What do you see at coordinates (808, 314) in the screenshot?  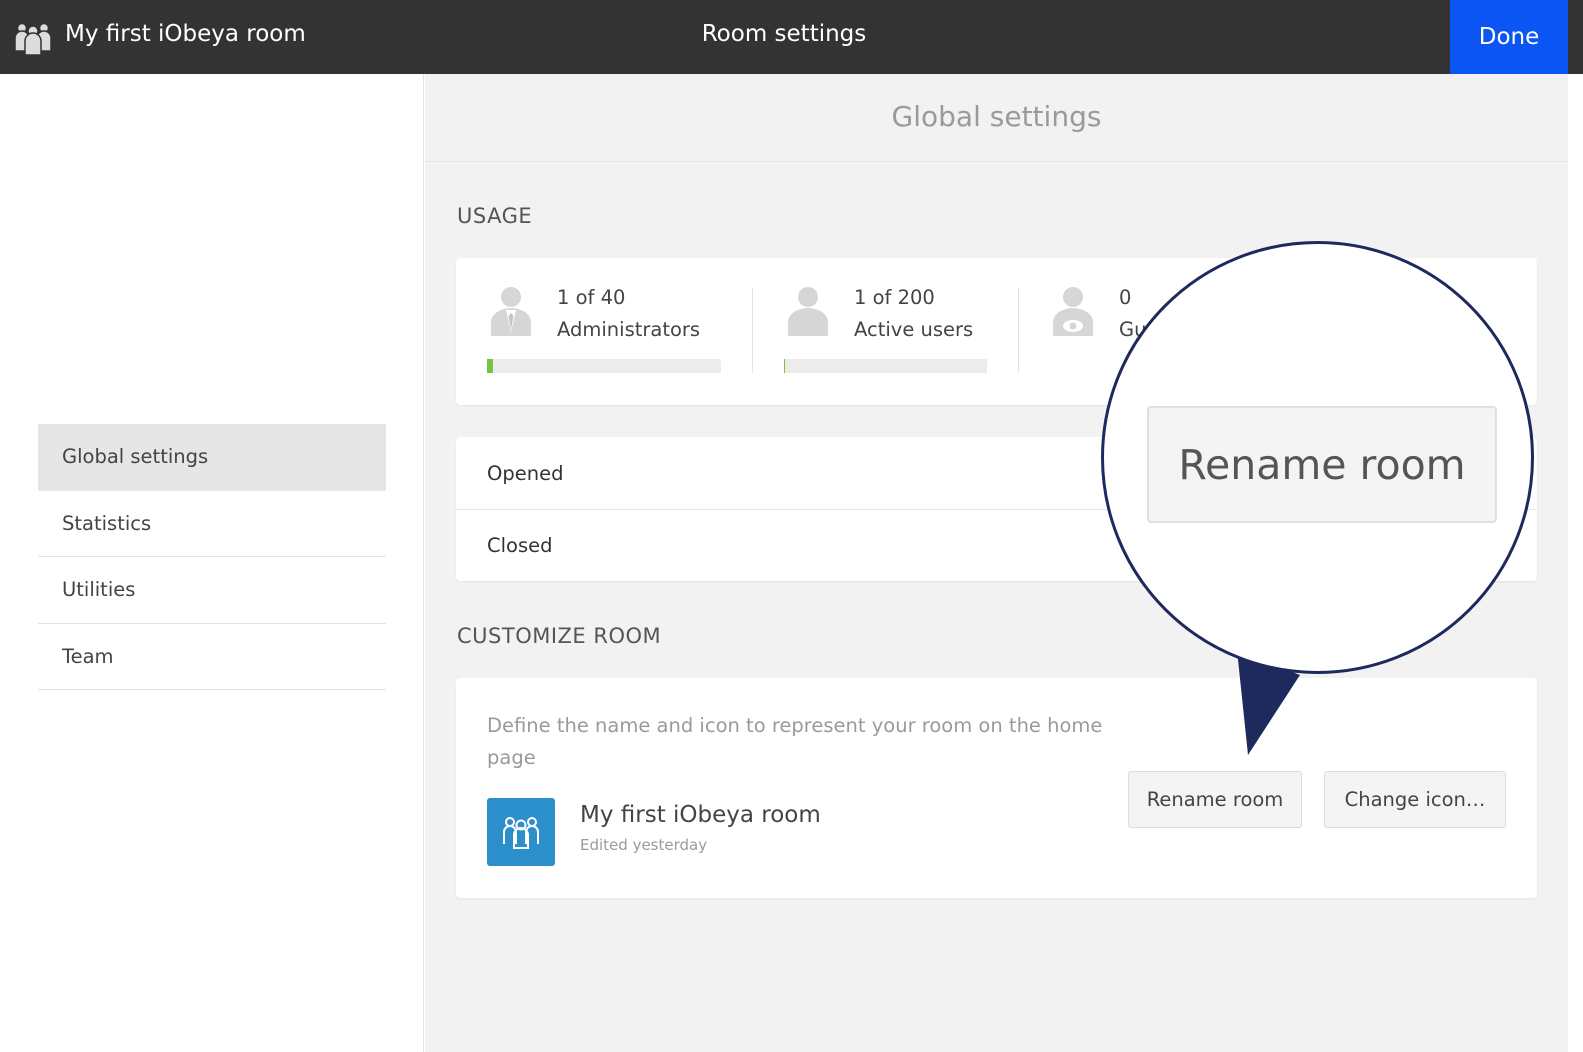 I see `user-icon` at bounding box center [808, 314].